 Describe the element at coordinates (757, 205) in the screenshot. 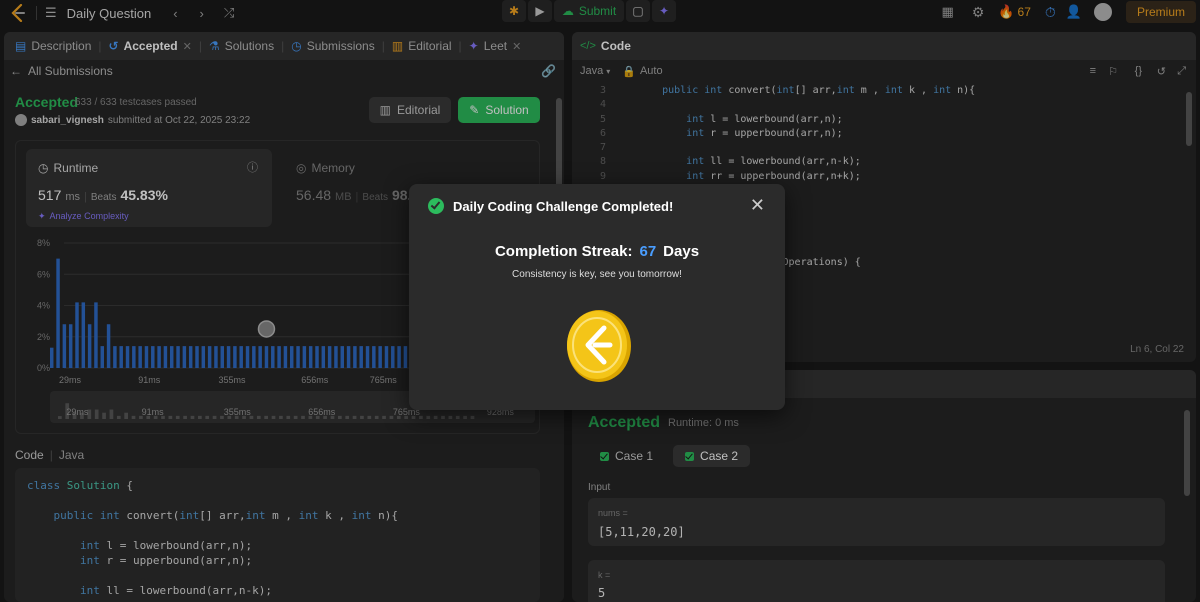

I see `close-modal-icon: ✕` at that location.